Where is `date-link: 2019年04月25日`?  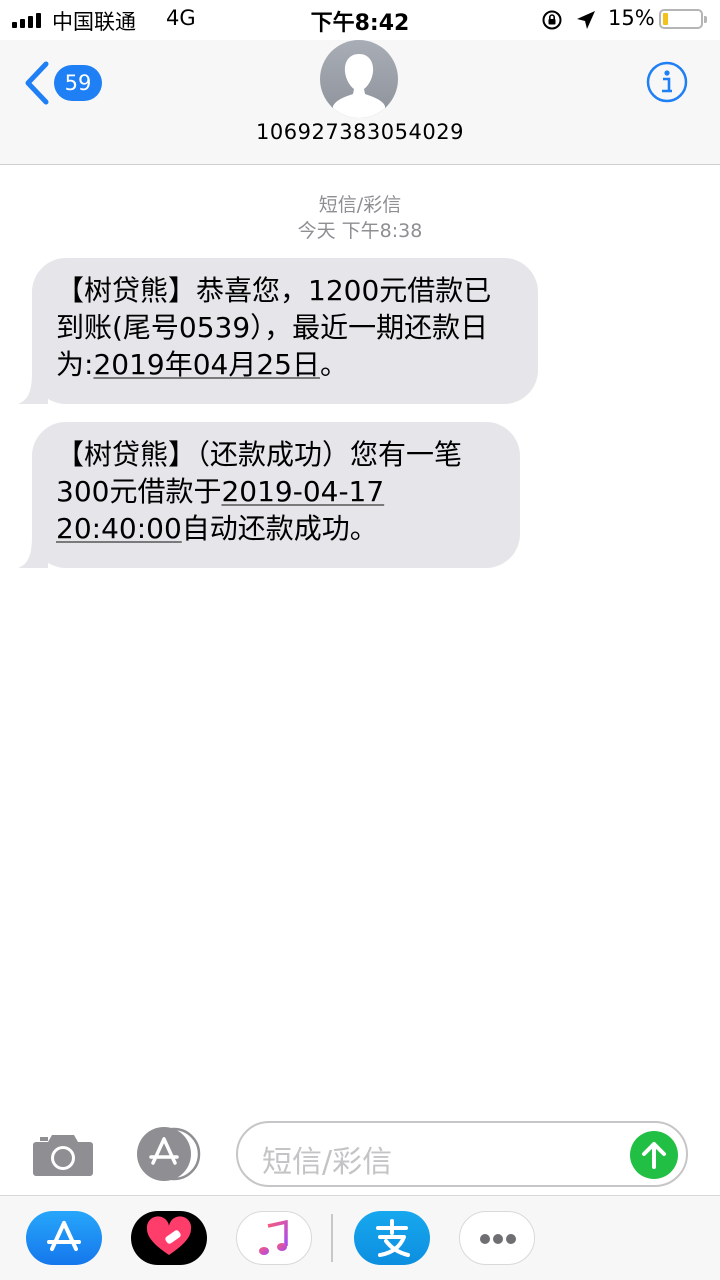 date-link: 2019年04月25日 is located at coordinates (206, 364).